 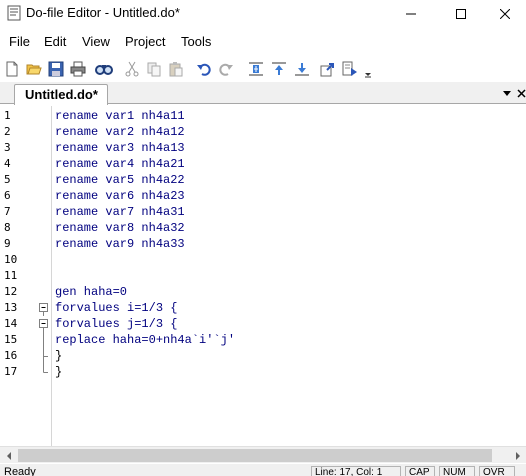 What do you see at coordinates (7, 243) in the screenshot?
I see `line-number: 9` at bounding box center [7, 243].